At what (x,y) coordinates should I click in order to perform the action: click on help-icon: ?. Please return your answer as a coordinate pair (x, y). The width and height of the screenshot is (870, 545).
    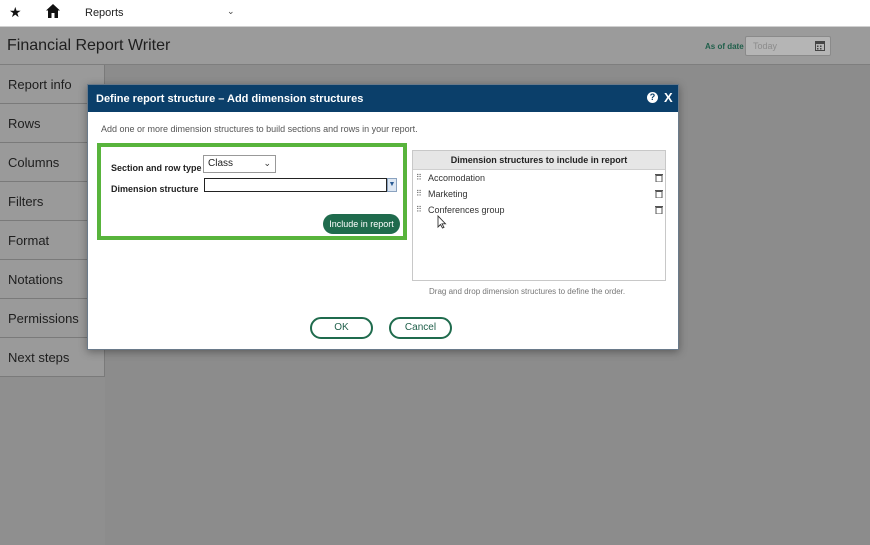
    Looking at the image, I should click on (652, 97).